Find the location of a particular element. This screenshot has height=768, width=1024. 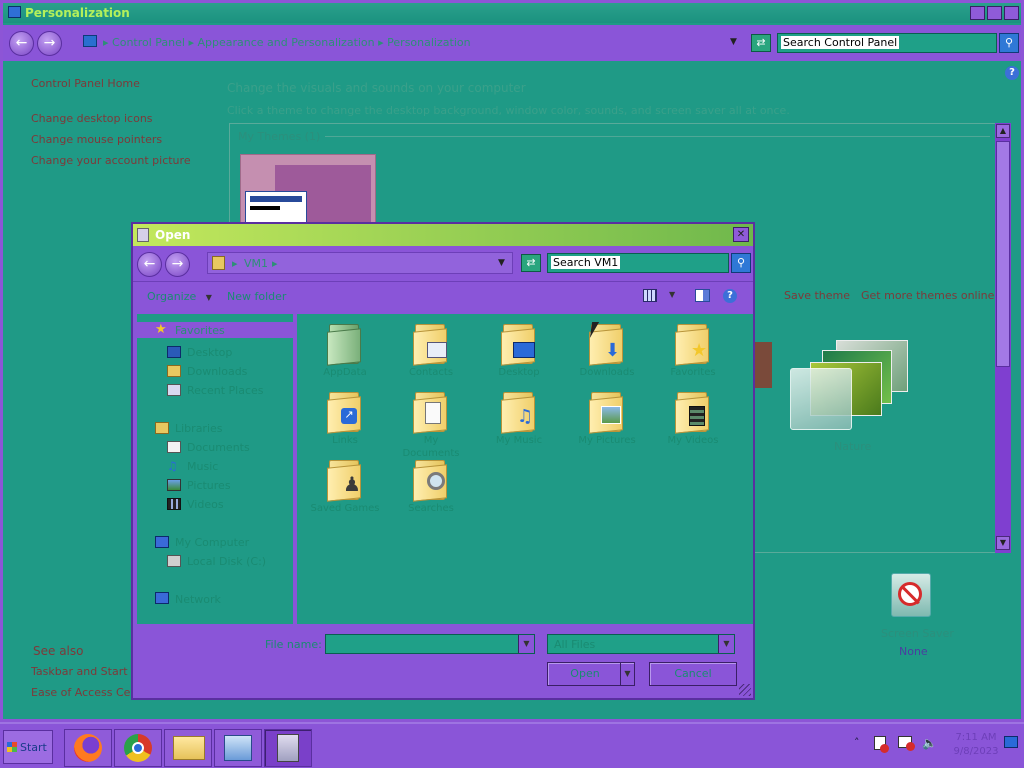

folder-contacts: Contacts is located at coordinates (431, 357).